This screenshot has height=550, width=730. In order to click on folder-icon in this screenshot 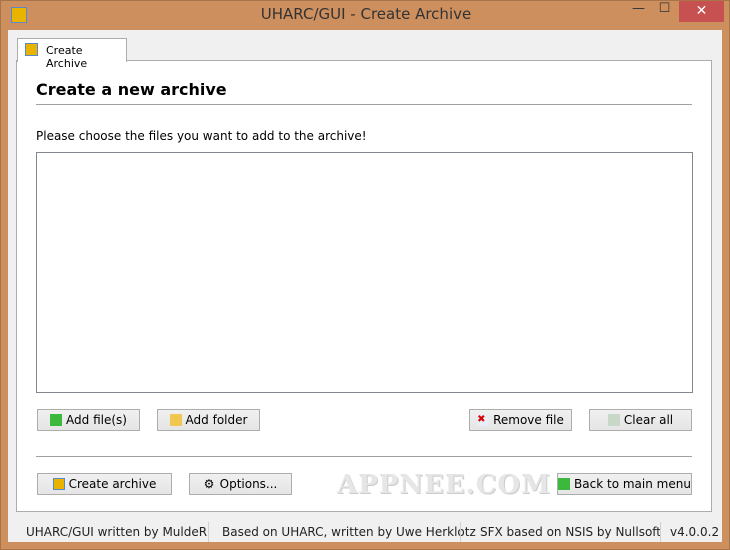, I will do `click(175, 420)`.